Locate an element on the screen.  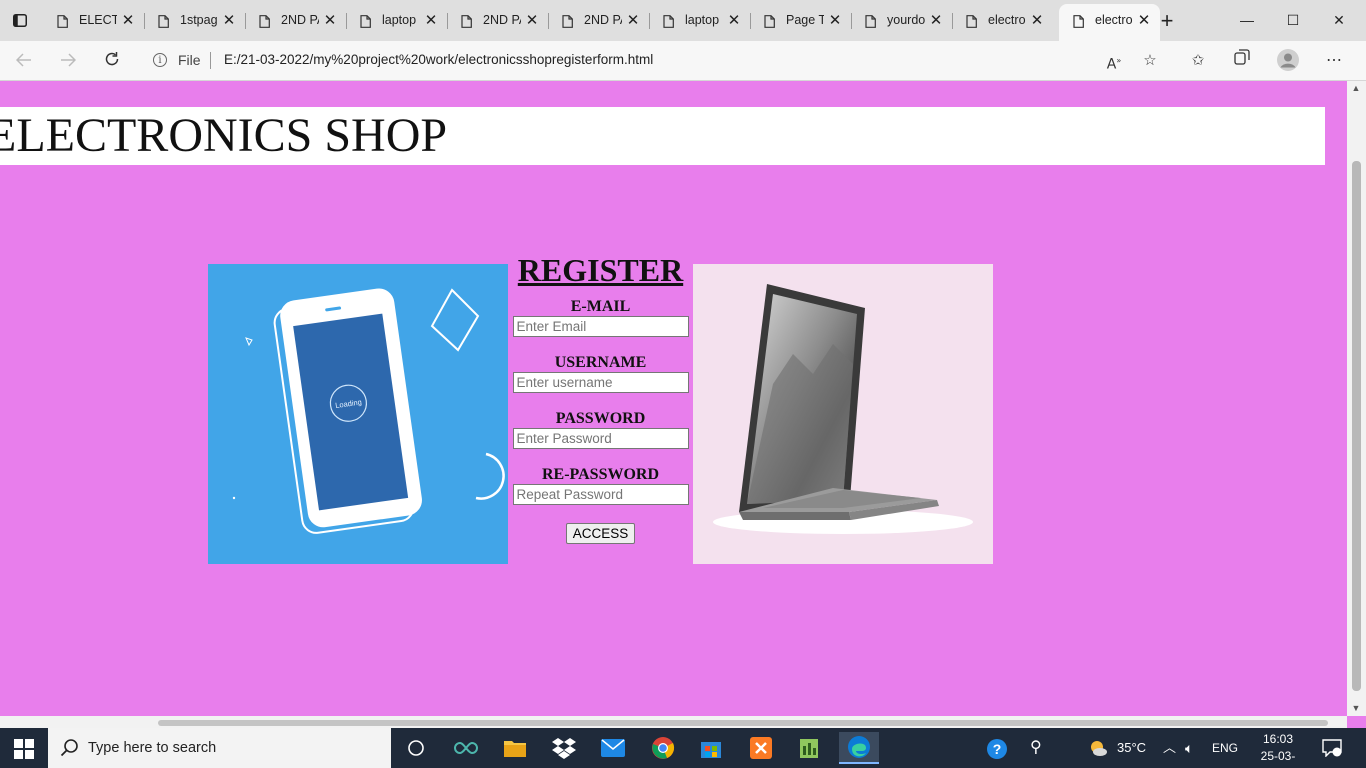
tab-actions-icon is located at coordinates (20, 20).